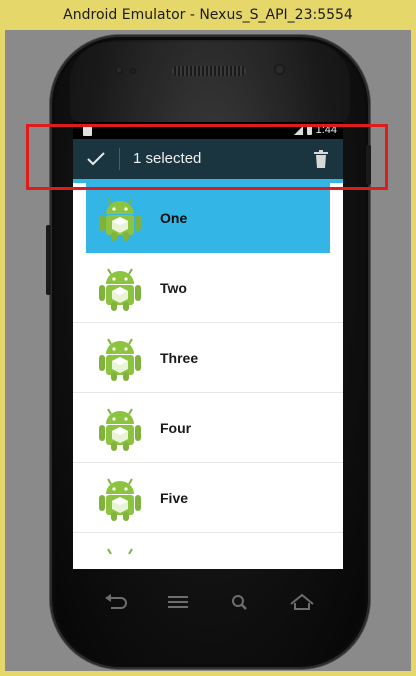 This screenshot has height=676, width=416. What do you see at coordinates (178, 602) in the screenshot?
I see `menu-icon` at bounding box center [178, 602].